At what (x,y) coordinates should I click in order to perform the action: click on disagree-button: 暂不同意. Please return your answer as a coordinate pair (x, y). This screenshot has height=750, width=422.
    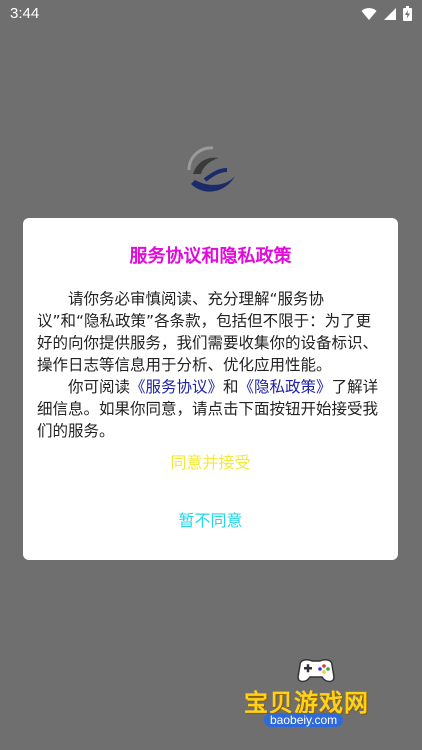
    Looking at the image, I should click on (210, 521).